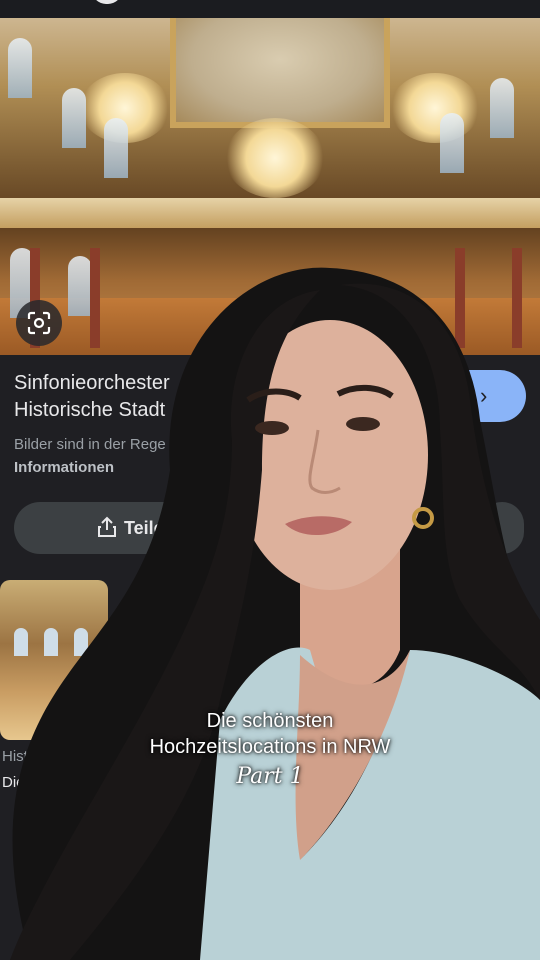  I want to click on chevron-right-icon: ›, so click(484, 395).